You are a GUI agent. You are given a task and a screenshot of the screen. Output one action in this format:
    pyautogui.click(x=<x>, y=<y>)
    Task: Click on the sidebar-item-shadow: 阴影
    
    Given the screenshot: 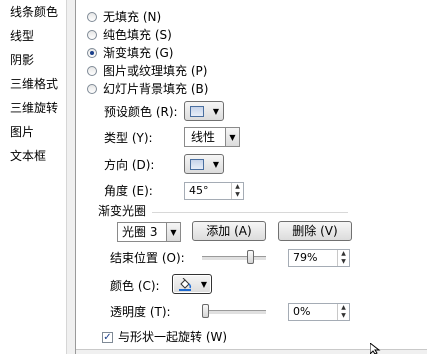 What is the action you would take?
    pyautogui.click(x=22, y=60)
    